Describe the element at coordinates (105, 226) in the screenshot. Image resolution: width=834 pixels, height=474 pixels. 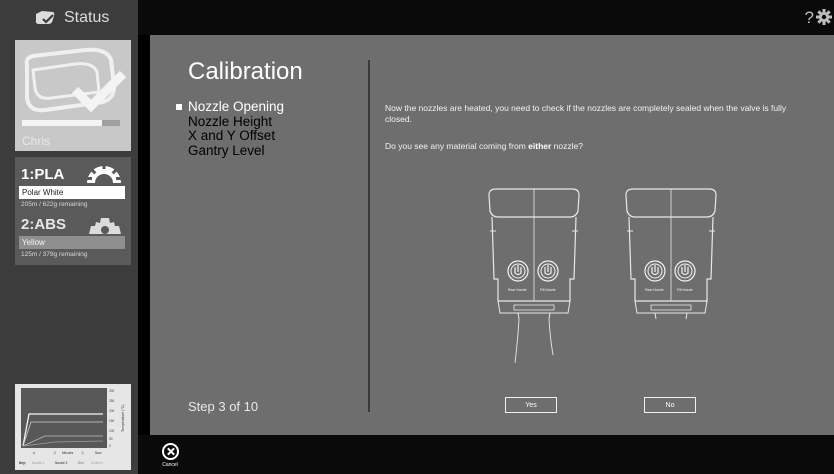
I see `gear-reel-icon` at that location.